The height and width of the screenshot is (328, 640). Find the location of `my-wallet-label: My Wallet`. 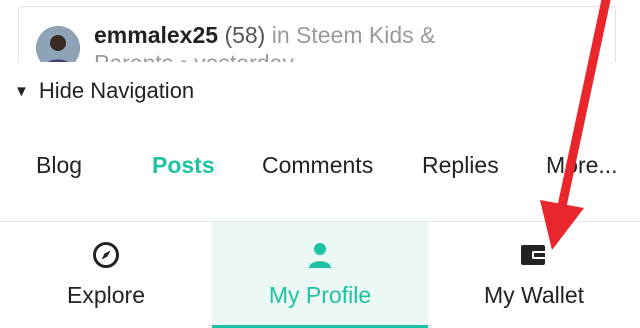

my-wallet-label: My Wallet is located at coordinates (534, 295).